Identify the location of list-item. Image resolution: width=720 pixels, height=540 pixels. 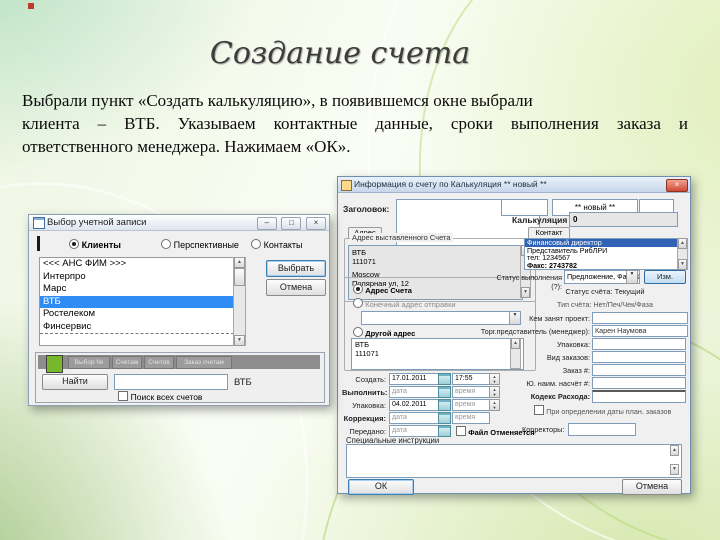
(137, 339).